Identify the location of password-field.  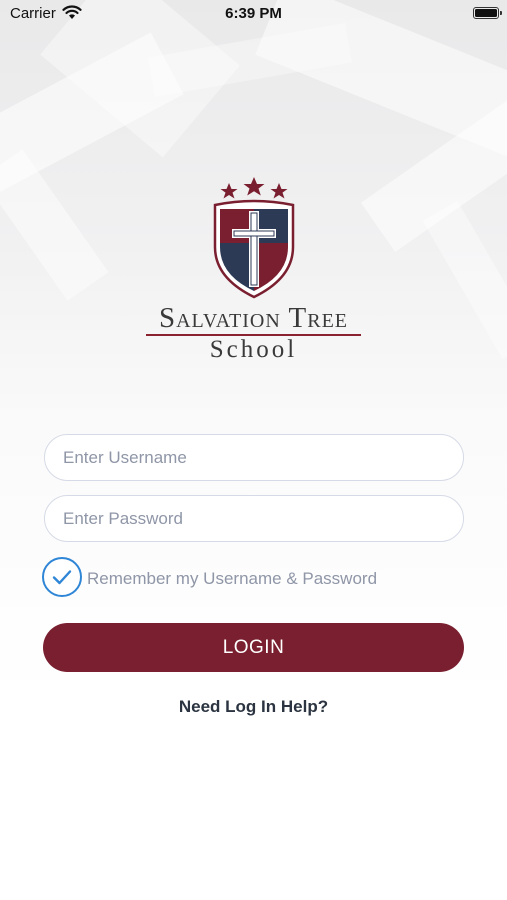
(254, 518).